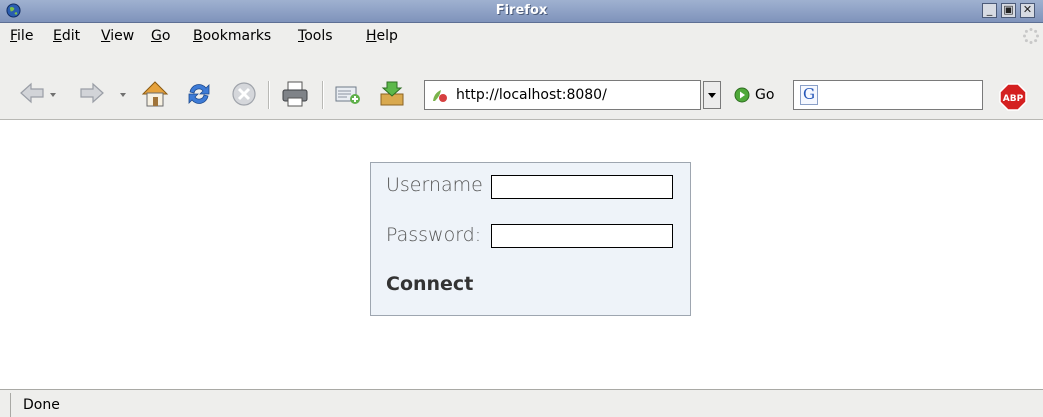 The width and height of the screenshot is (1043, 417). I want to click on window-title: Firefox, so click(521, 10).